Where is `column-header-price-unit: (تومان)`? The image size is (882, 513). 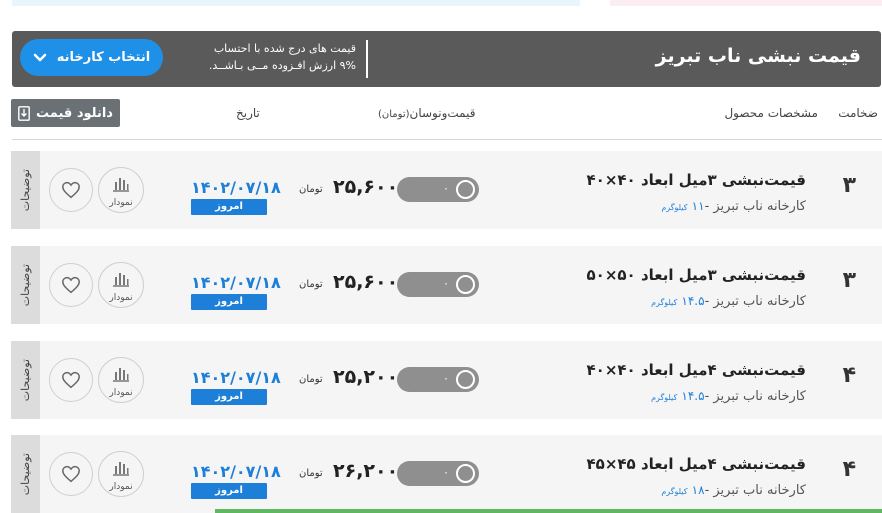 column-header-price-unit: (تومان) is located at coordinates (394, 114).